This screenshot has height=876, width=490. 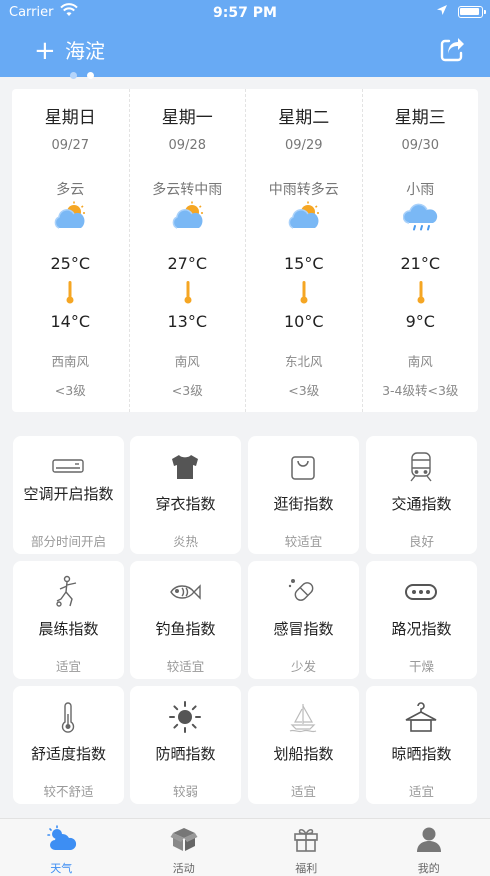 I want to click on index-title: 感冒指数, so click(x=303, y=629).